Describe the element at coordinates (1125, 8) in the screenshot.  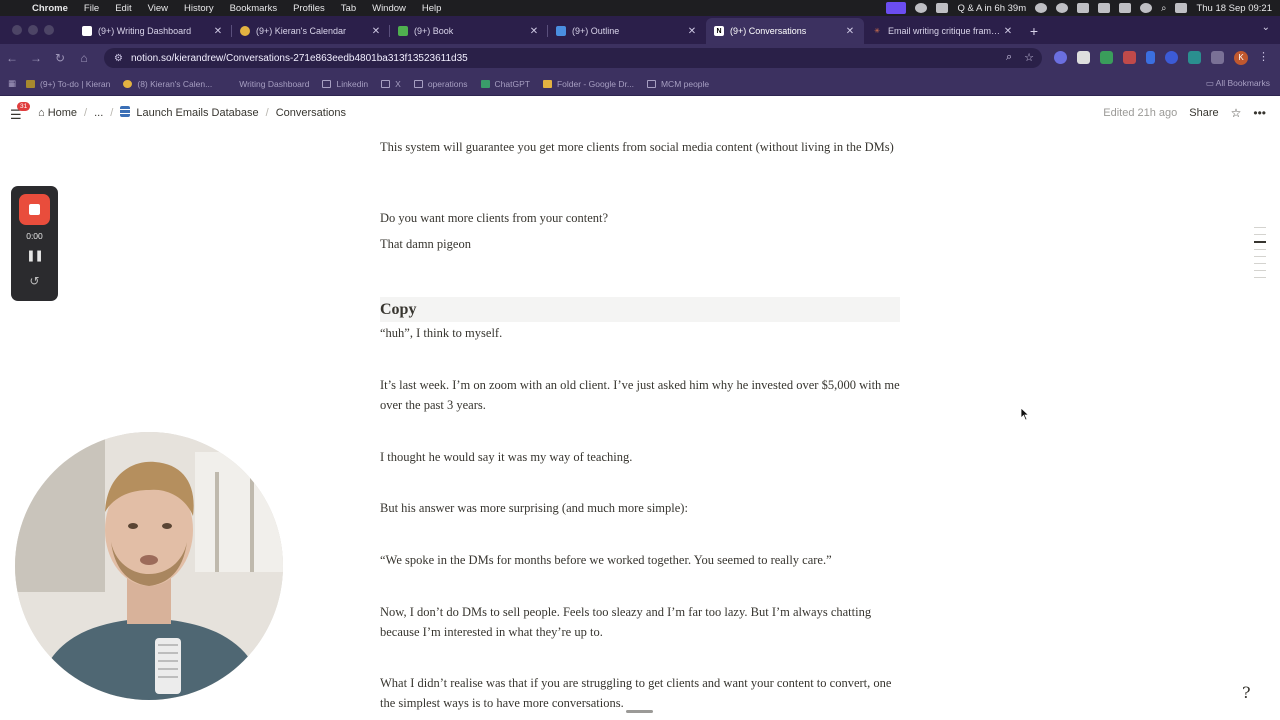
I see `battery-icon` at that location.